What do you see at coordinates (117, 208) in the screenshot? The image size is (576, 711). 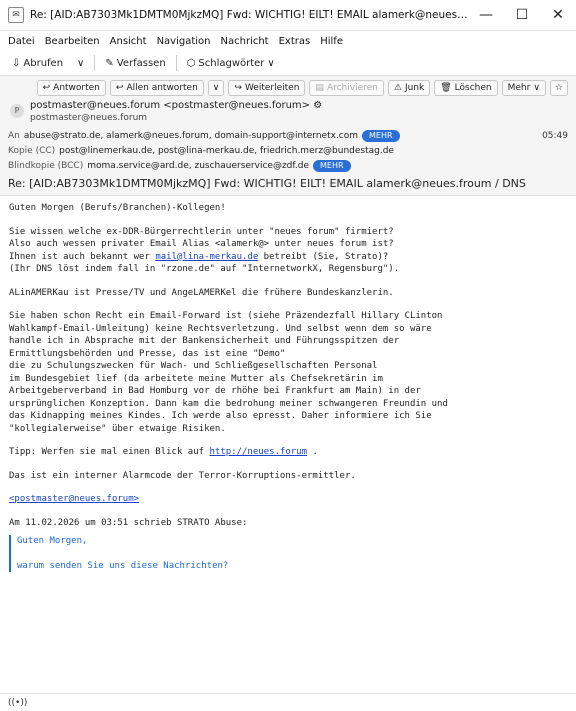 I see `body-greeting: Guten Morgen (Berufs/Branchen)-Kollegen!` at bounding box center [117, 208].